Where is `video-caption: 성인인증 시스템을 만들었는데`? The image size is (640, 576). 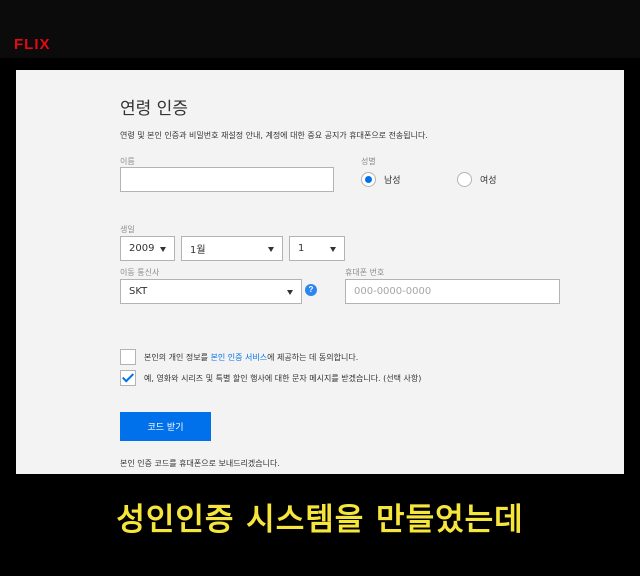
video-caption: 성인인증 시스템을 만들었는데 is located at coordinates (320, 520).